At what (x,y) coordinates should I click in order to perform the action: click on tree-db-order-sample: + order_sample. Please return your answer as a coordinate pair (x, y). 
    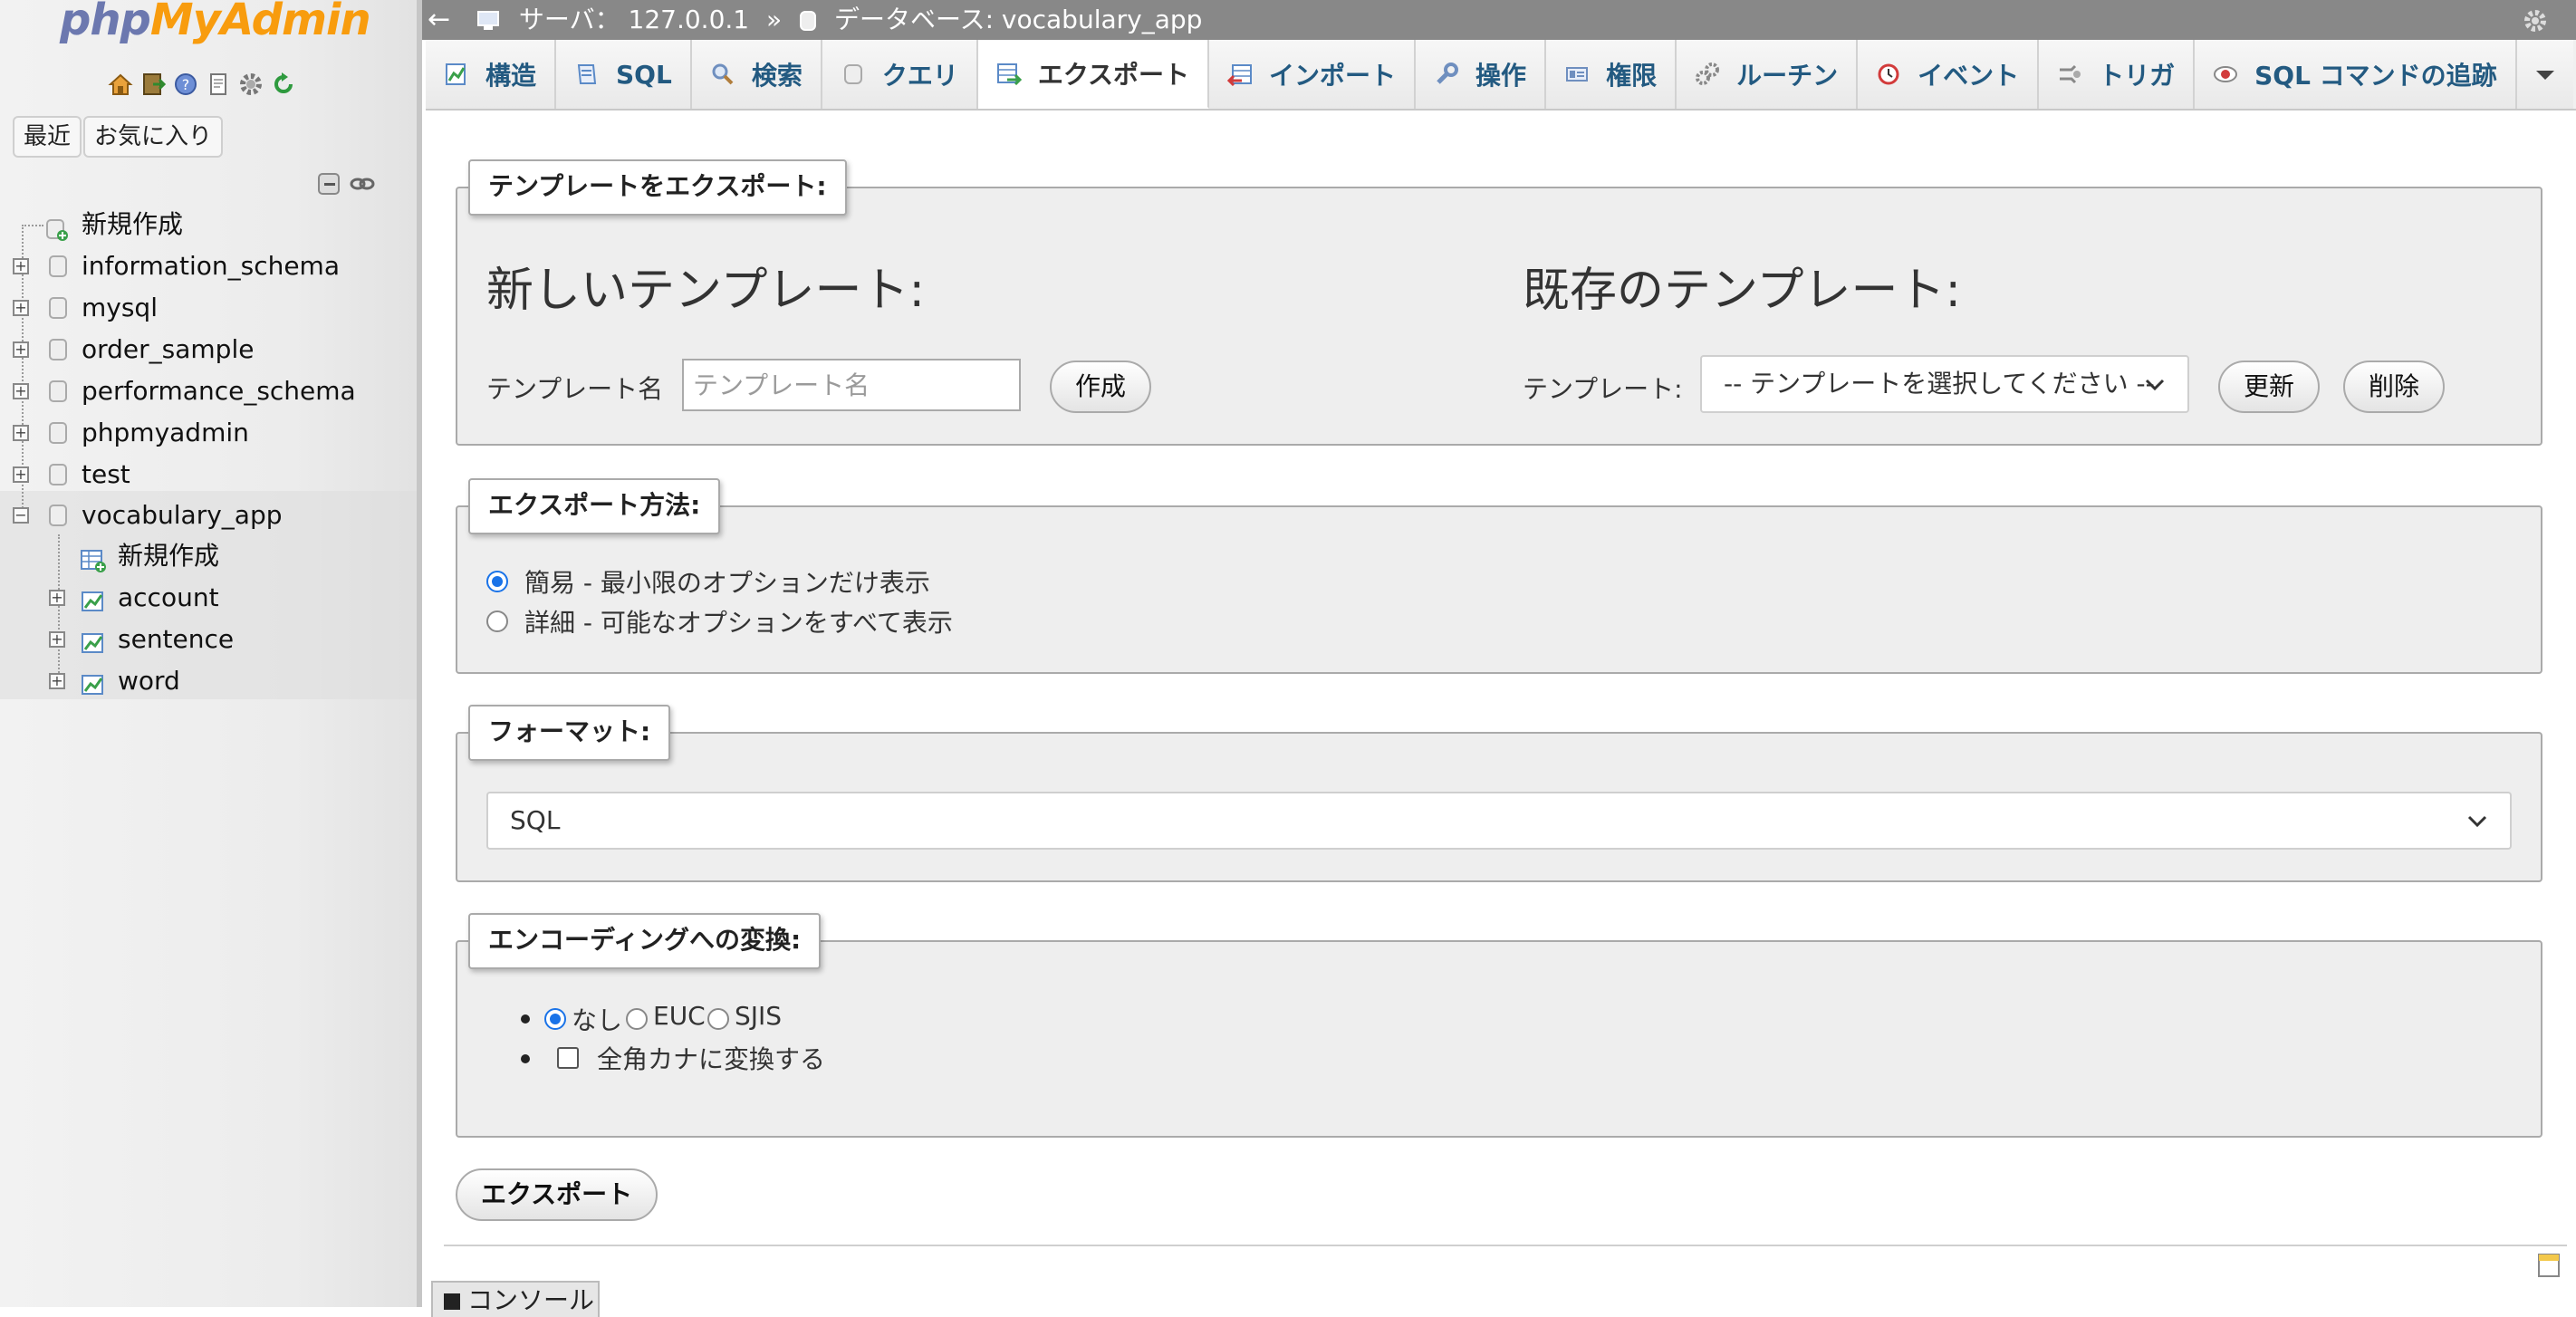
    Looking at the image, I should click on (208, 350).